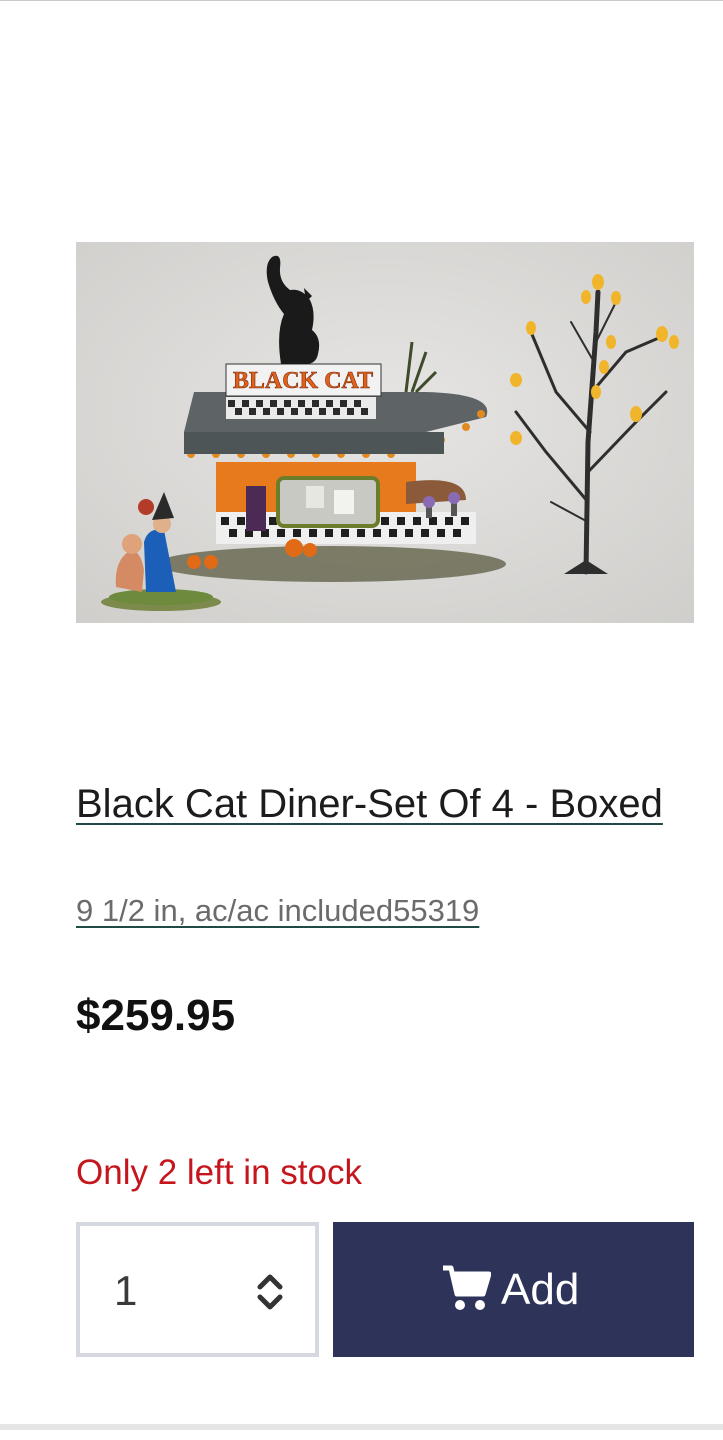 This screenshot has width=723, height=1440. What do you see at coordinates (303, 381) in the screenshot?
I see `sign-text: BLACK CAT` at bounding box center [303, 381].